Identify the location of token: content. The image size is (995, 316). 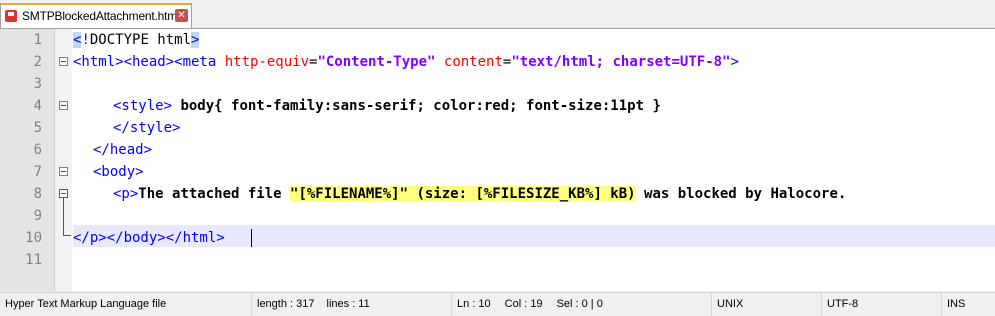
(469, 62).